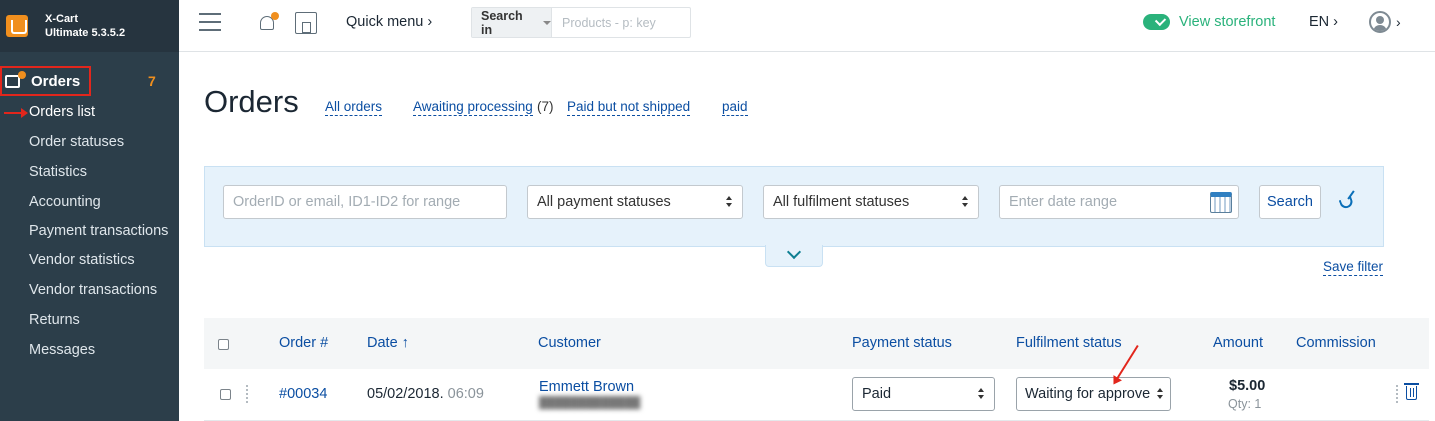 This screenshot has height=421, width=1435. Describe the element at coordinates (1380, 22) in the screenshot. I see `user-avatar-icon` at that location.